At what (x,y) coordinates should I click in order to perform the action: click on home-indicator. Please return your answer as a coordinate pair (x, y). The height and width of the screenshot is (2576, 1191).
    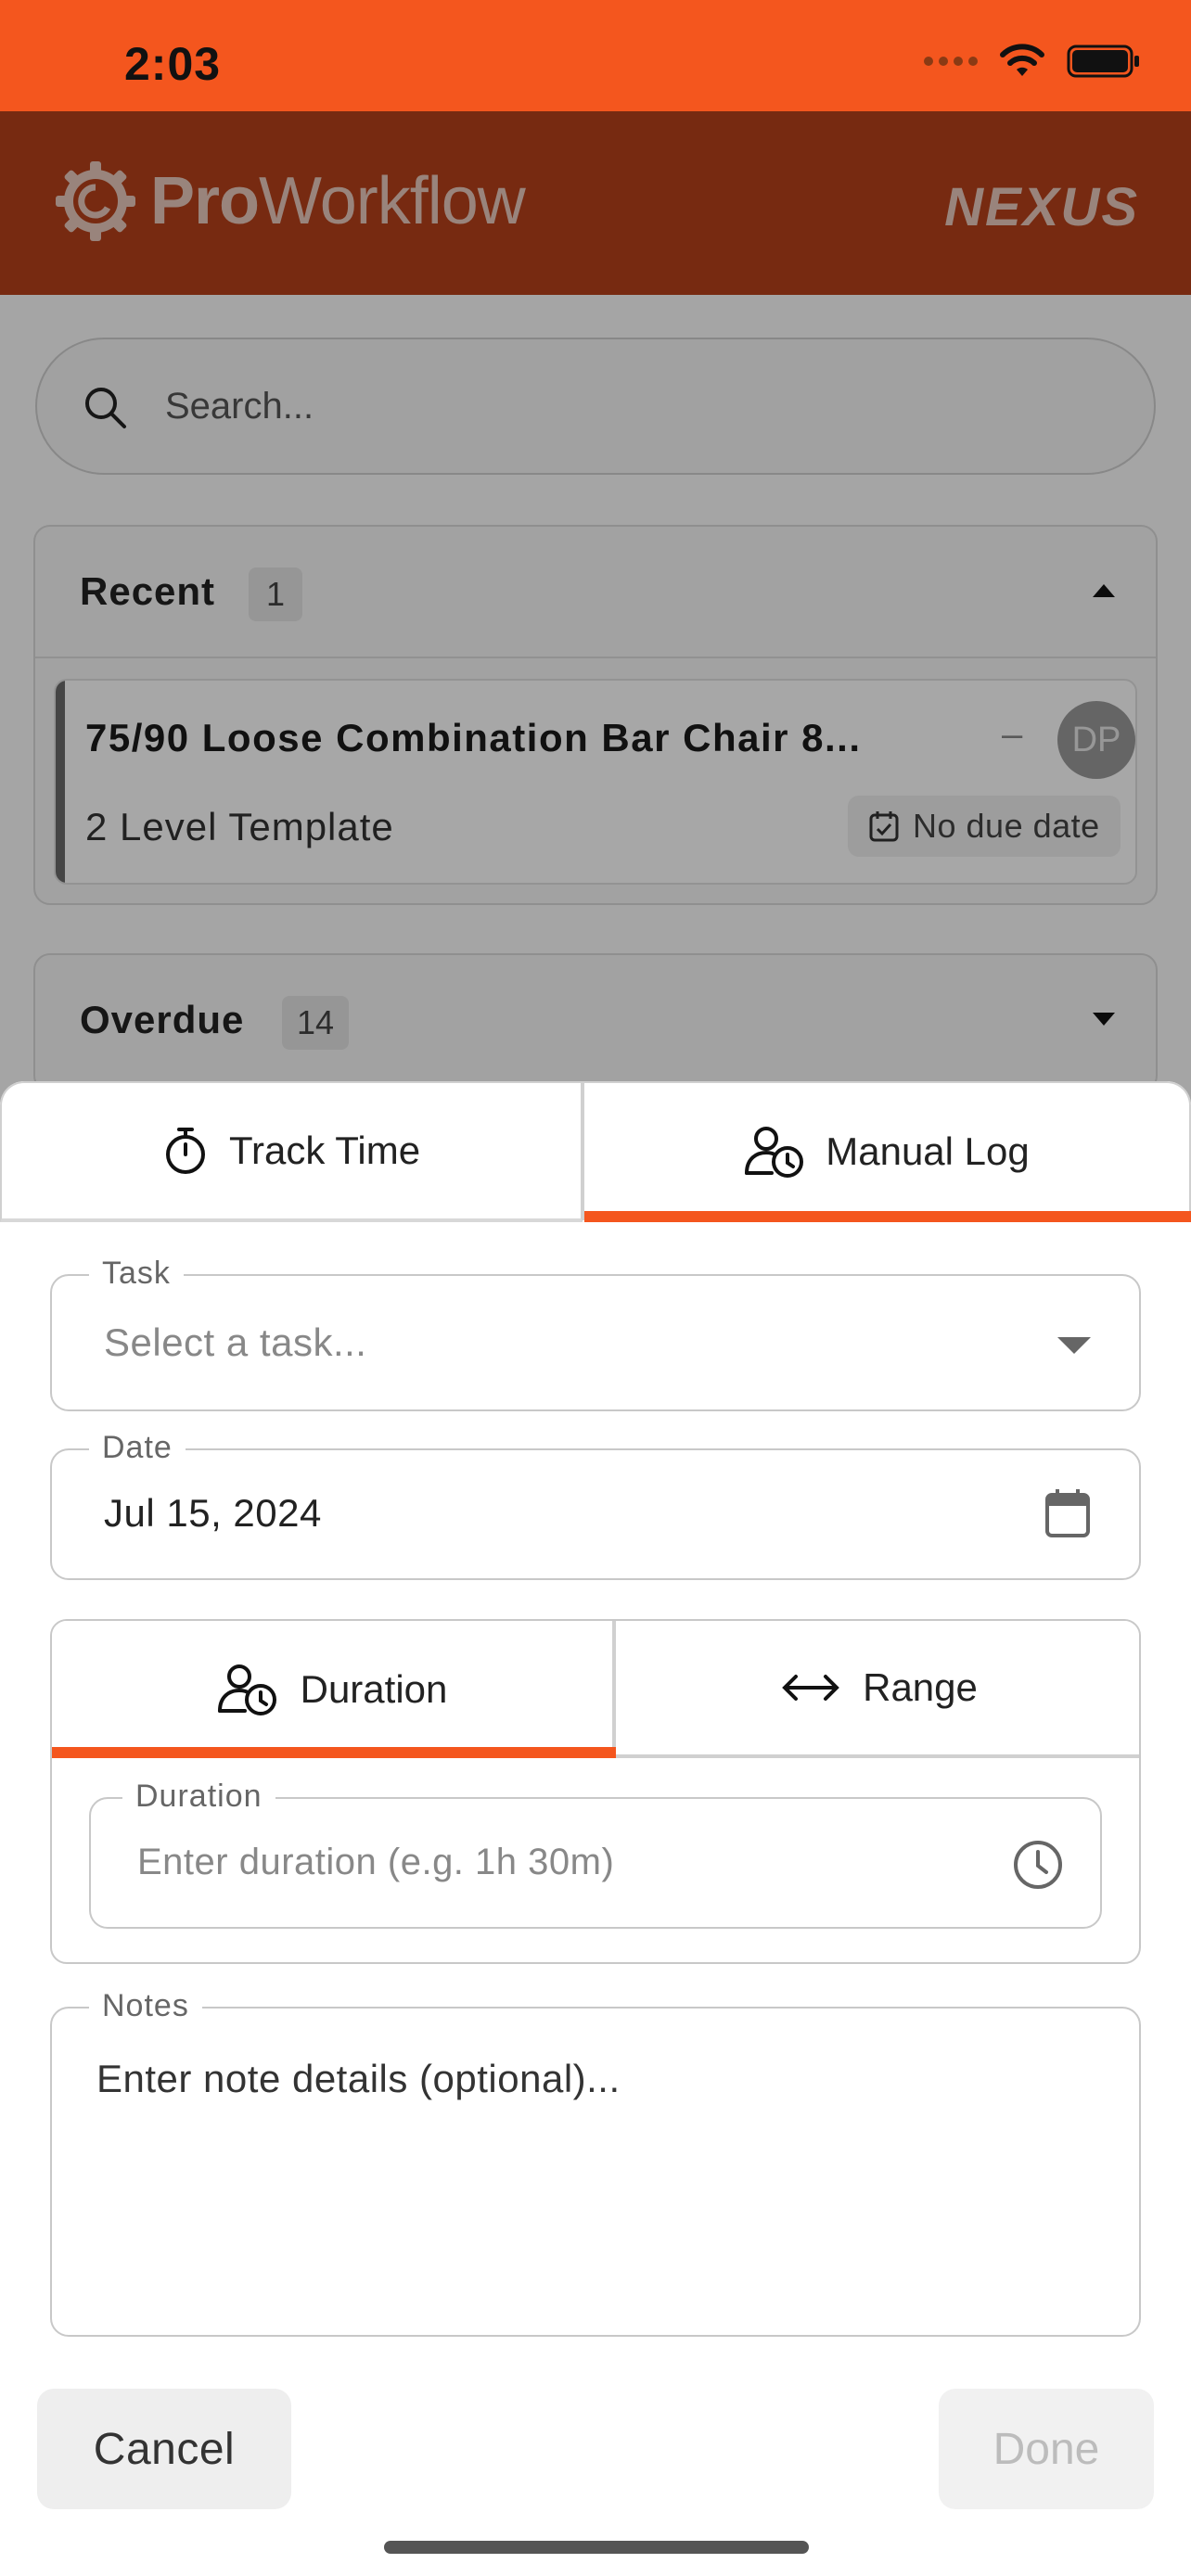
    Looking at the image, I should click on (597, 2547).